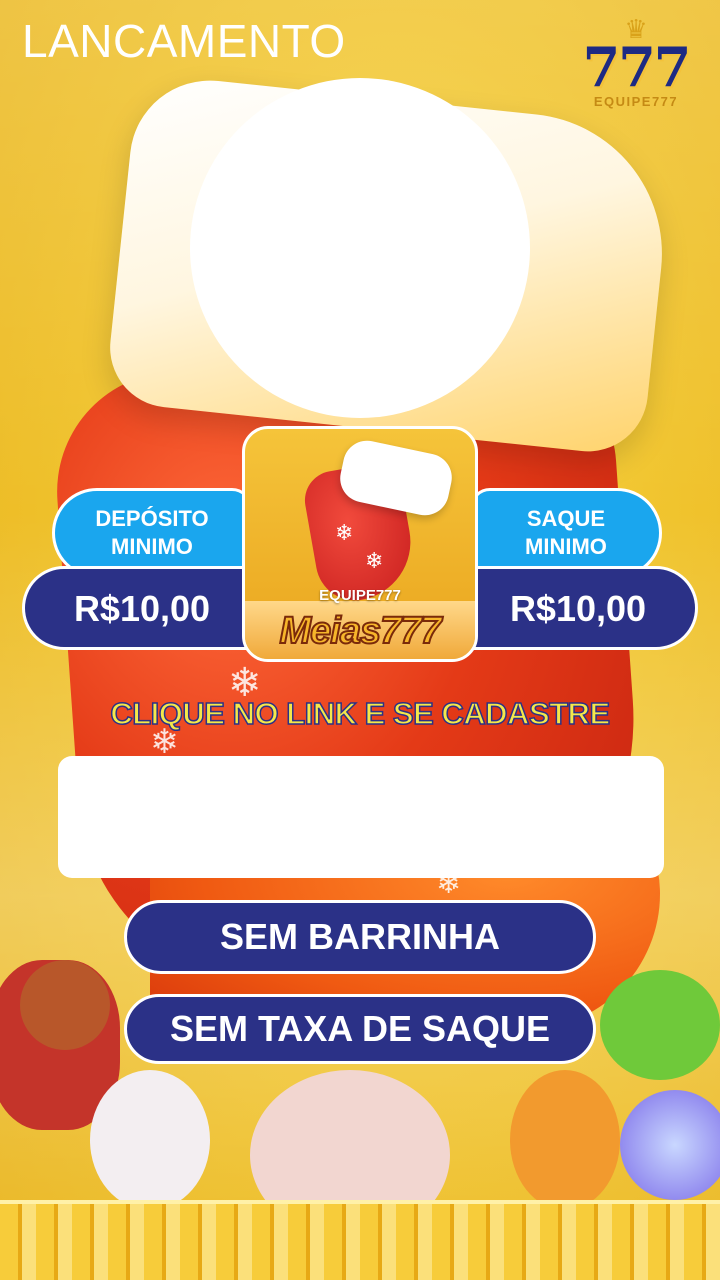 The image size is (720, 1280). What do you see at coordinates (152, 518) in the screenshot?
I see `deposit-label-line1: DEPÓSITO` at bounding box center [152, 518].